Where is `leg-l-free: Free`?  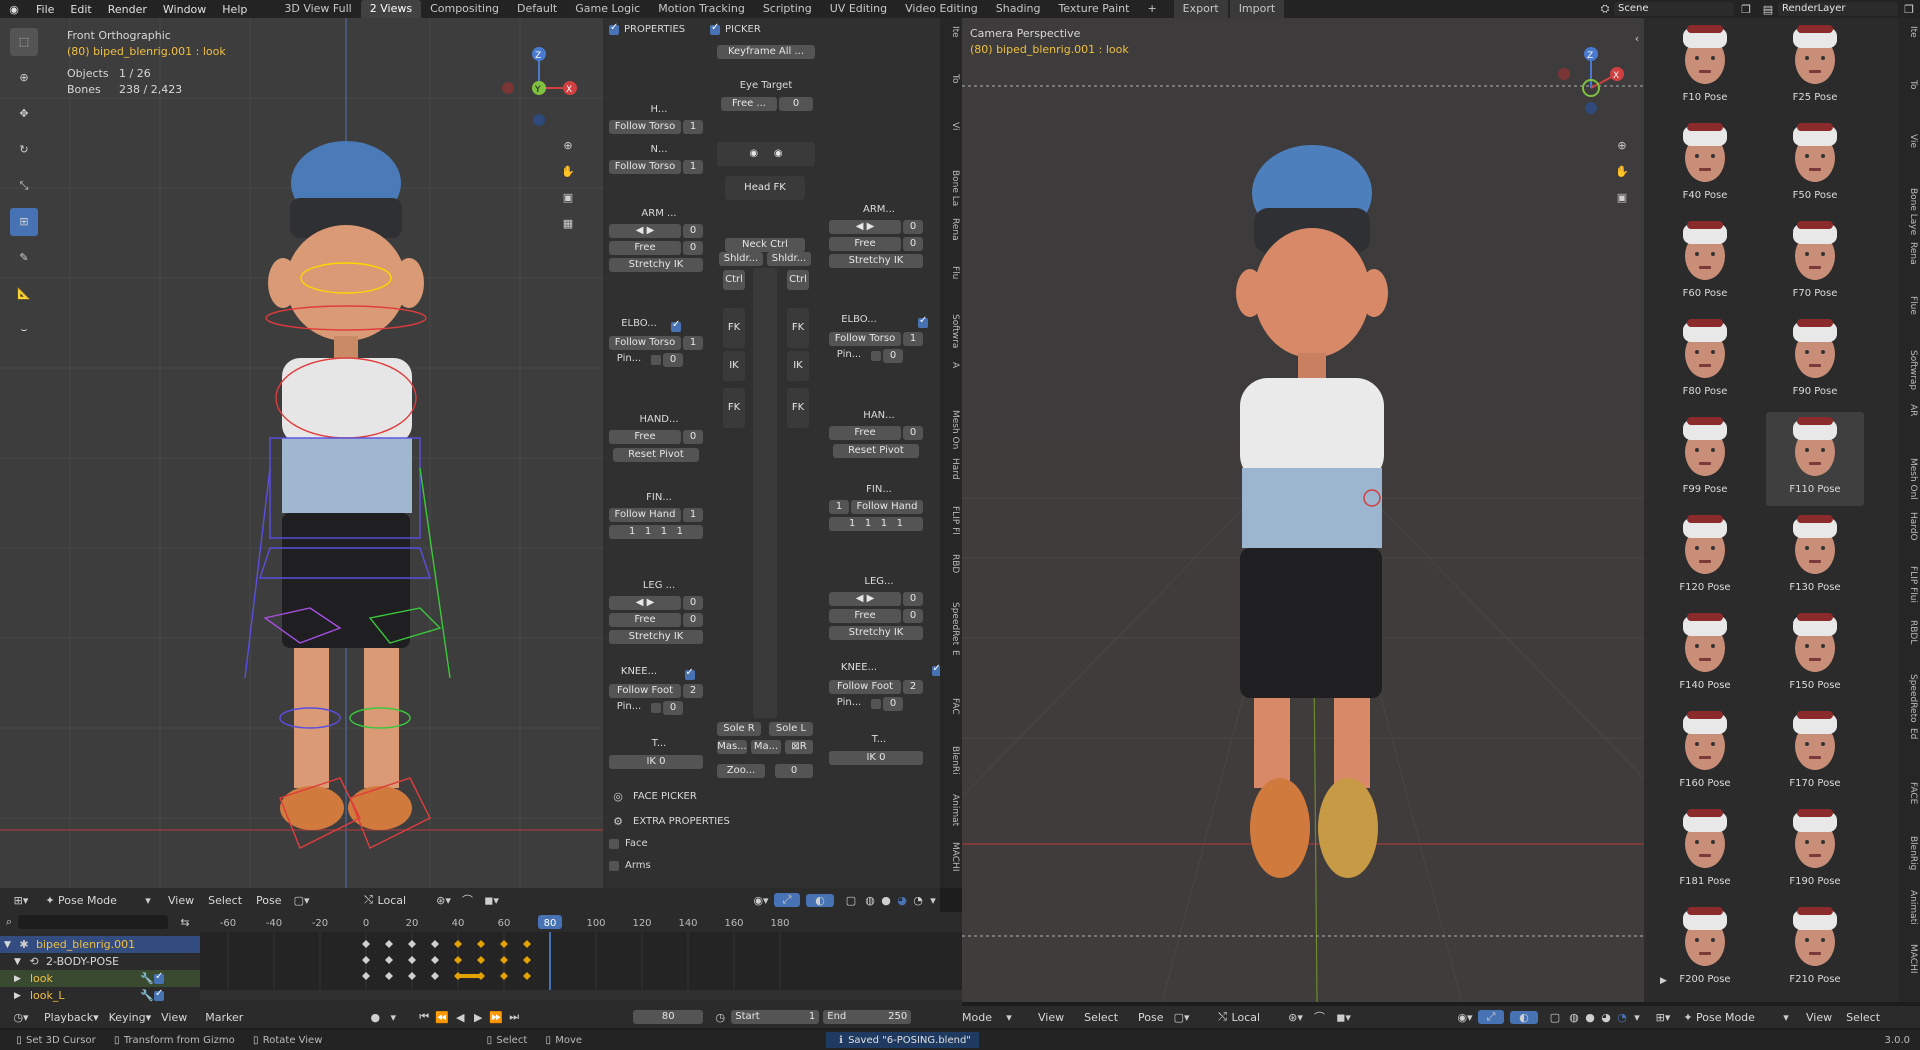
leg-l-free: Free is located at coordinates (645, 620).